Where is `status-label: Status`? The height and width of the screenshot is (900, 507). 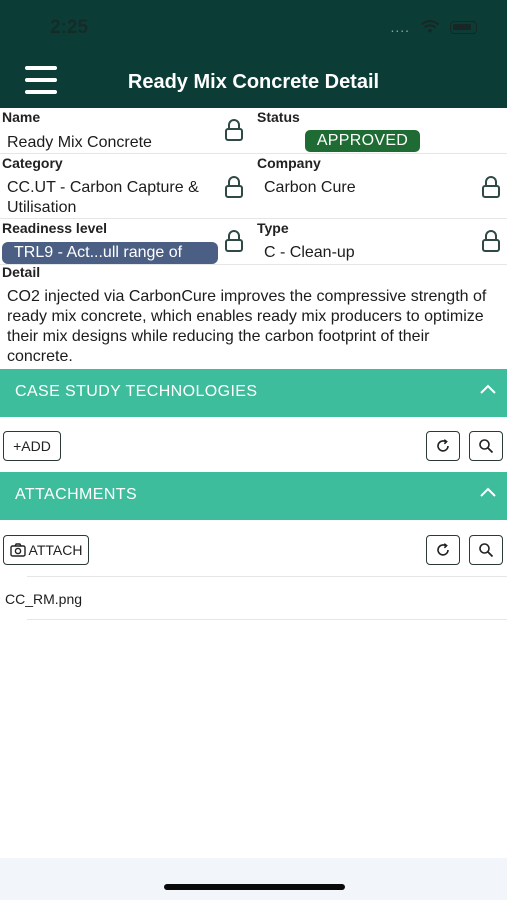 status-label: Status is located at coordinates (278, 117).